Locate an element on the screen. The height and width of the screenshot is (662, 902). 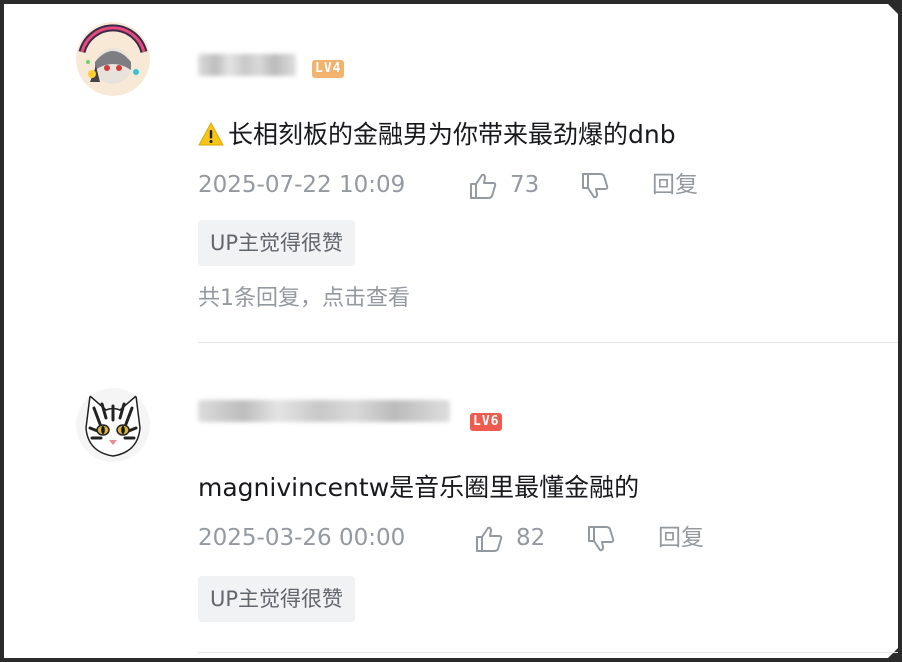
view-replies-link: 共1条回复，点击查看 is located at coordinates (304, 296).